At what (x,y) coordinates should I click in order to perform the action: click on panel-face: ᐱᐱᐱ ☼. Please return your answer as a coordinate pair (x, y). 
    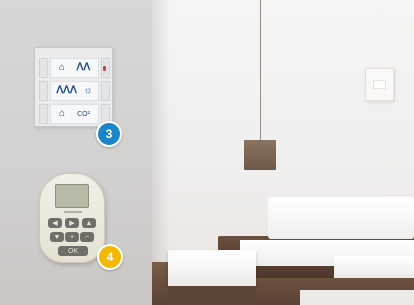
    Looking at the image, I should click on (74, 91).